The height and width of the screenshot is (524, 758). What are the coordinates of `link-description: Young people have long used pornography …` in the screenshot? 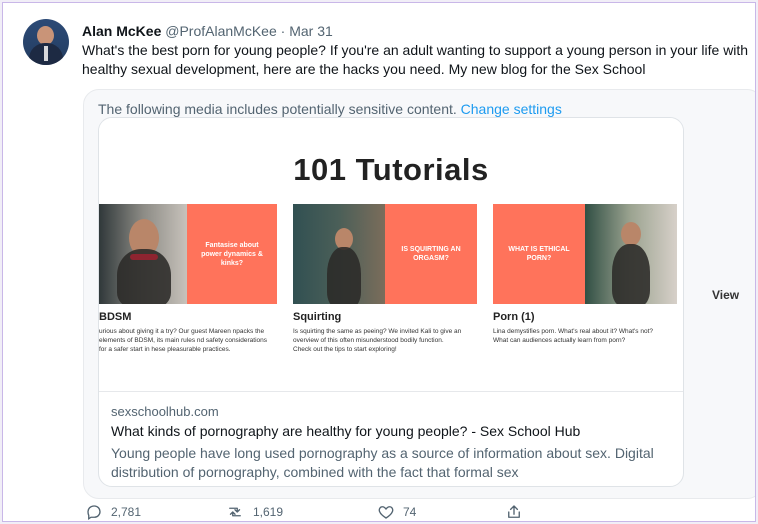 It's located at (382, 462).